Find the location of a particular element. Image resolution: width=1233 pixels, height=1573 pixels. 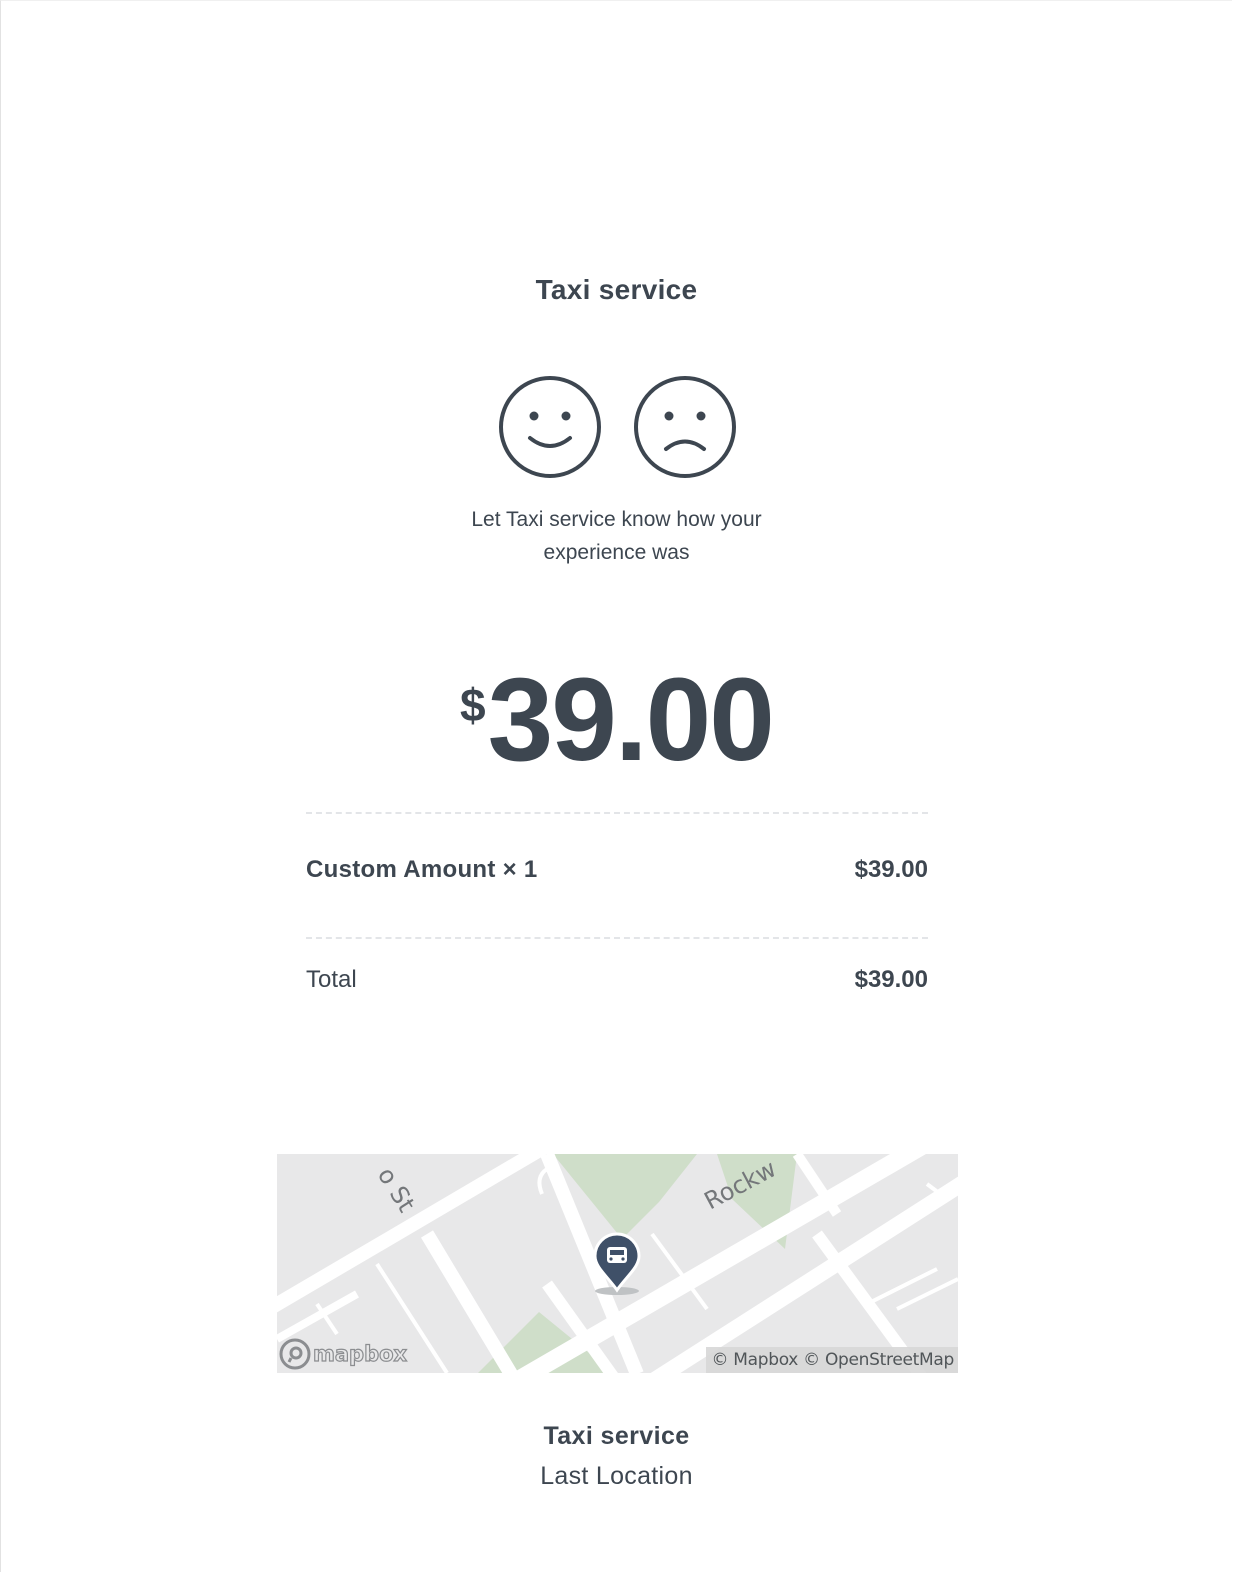

total-value: $39.00 is located at coordinates (891, 979).